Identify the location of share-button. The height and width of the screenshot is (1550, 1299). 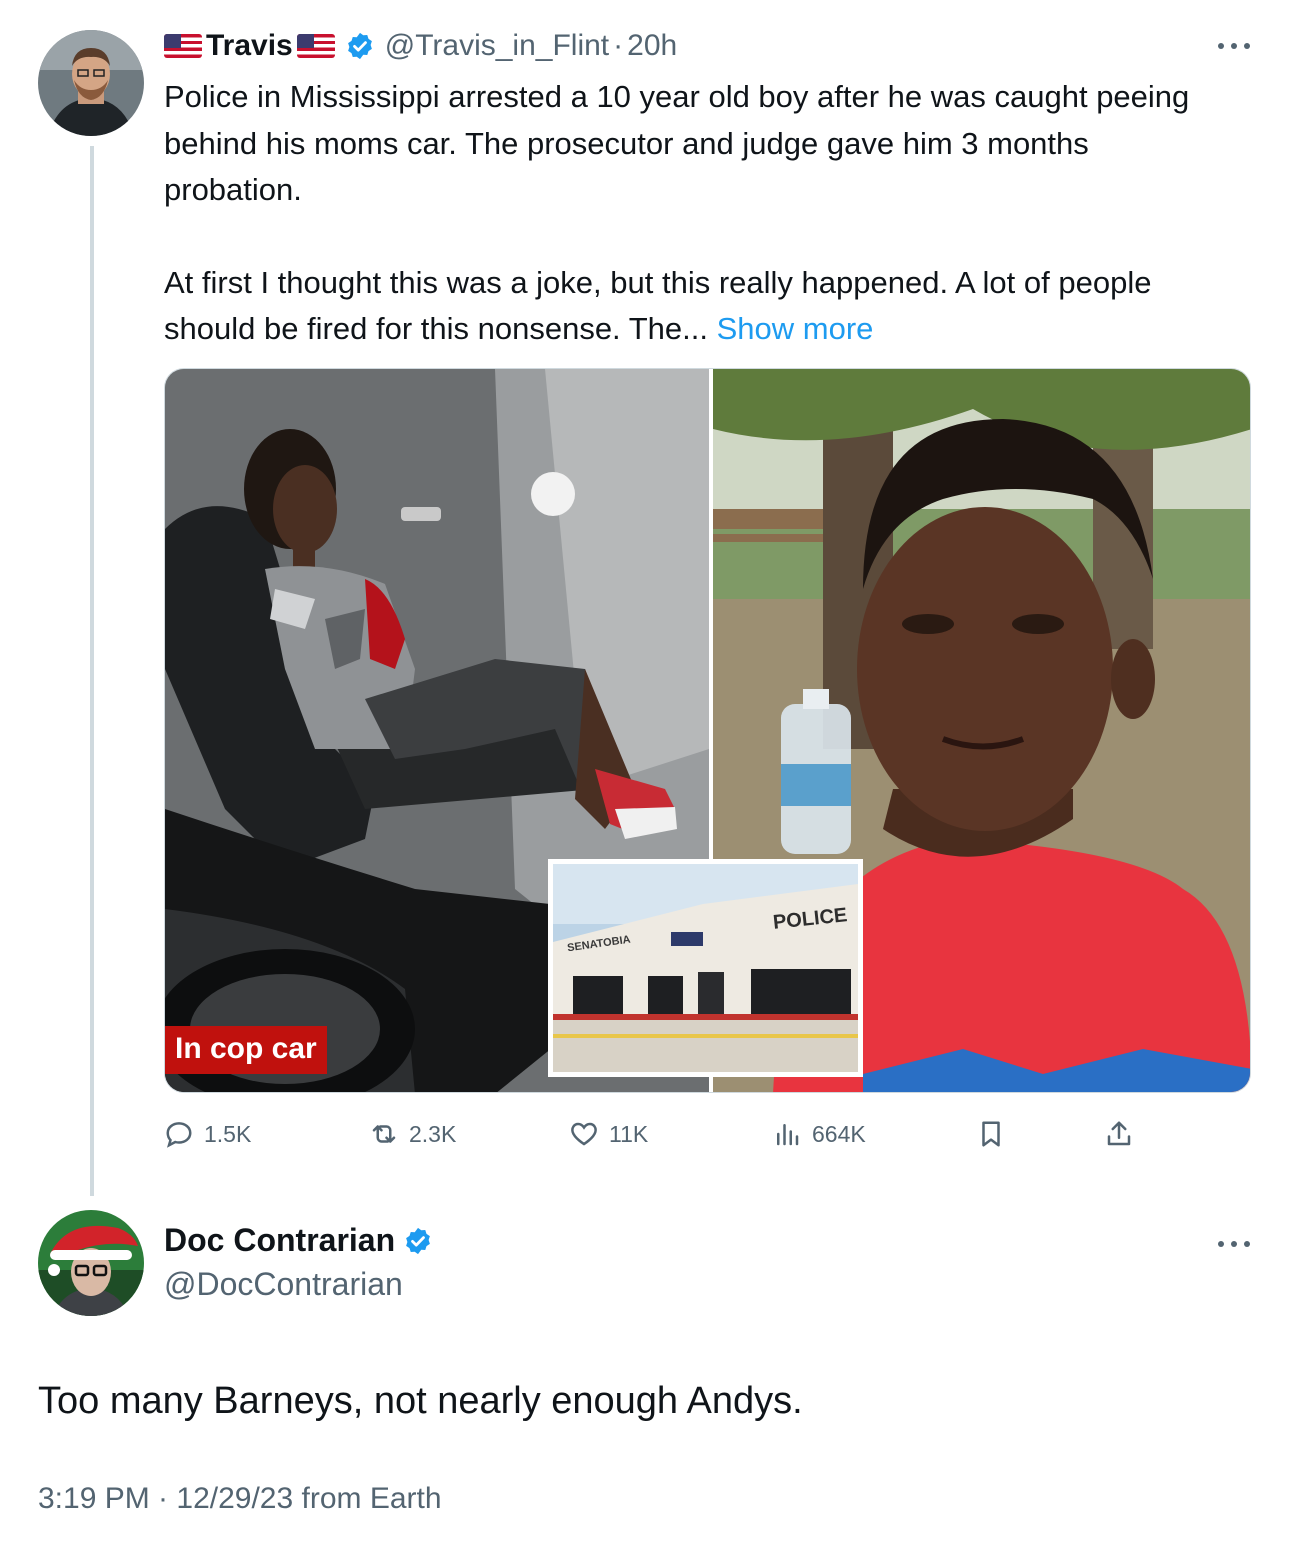
(1119, 1134).